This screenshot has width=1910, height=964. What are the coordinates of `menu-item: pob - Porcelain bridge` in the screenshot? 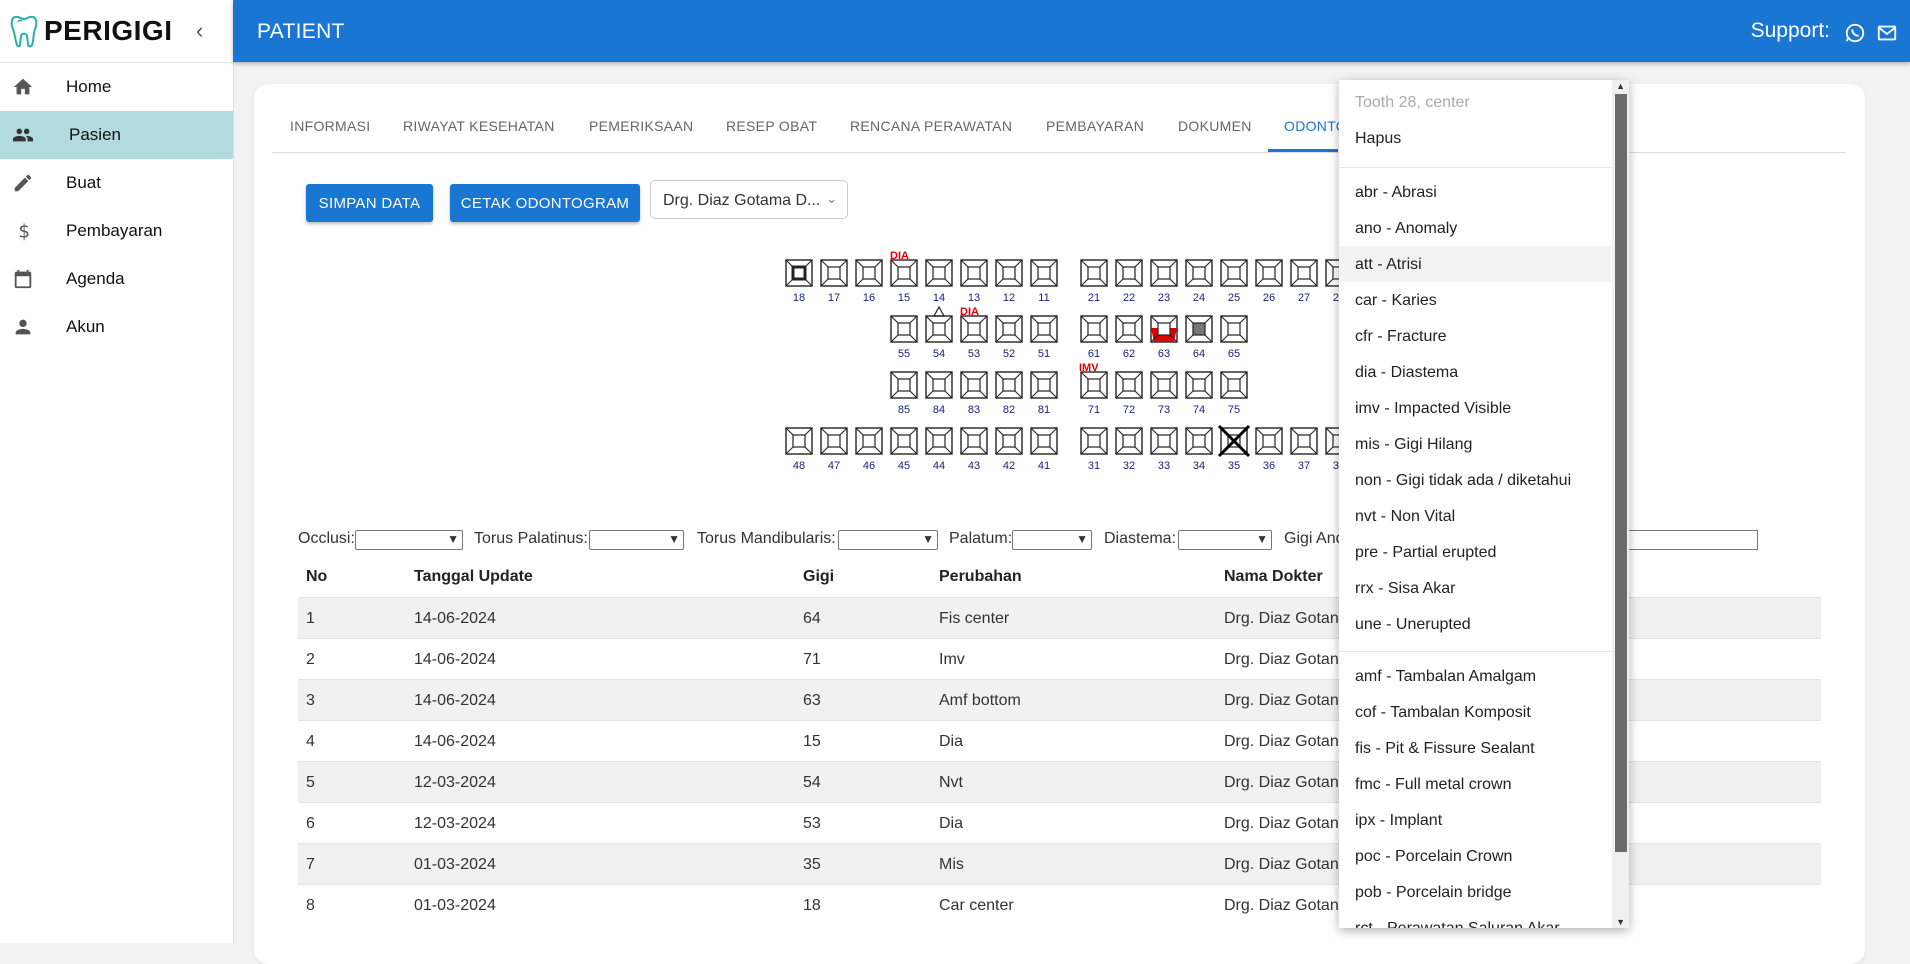 It's located at (1475, 892).